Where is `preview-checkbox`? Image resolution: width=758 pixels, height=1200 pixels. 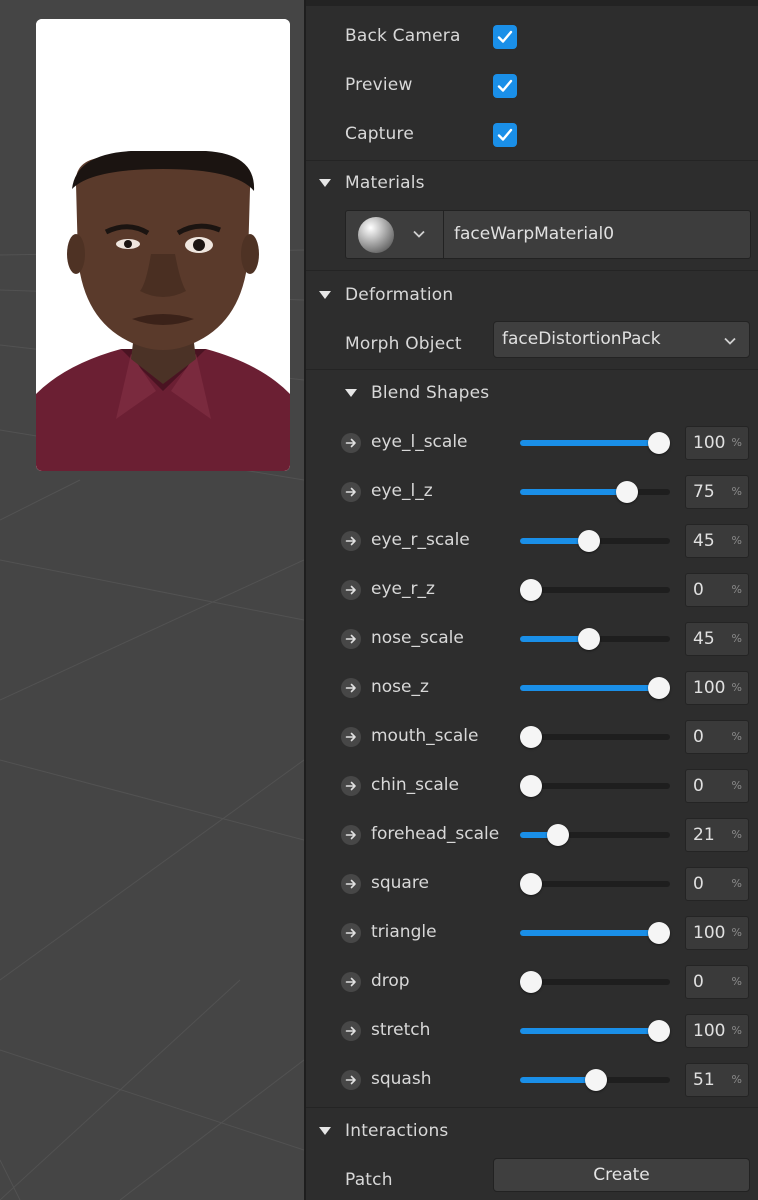
preview-checkbox is located at coordinates (505, 86).